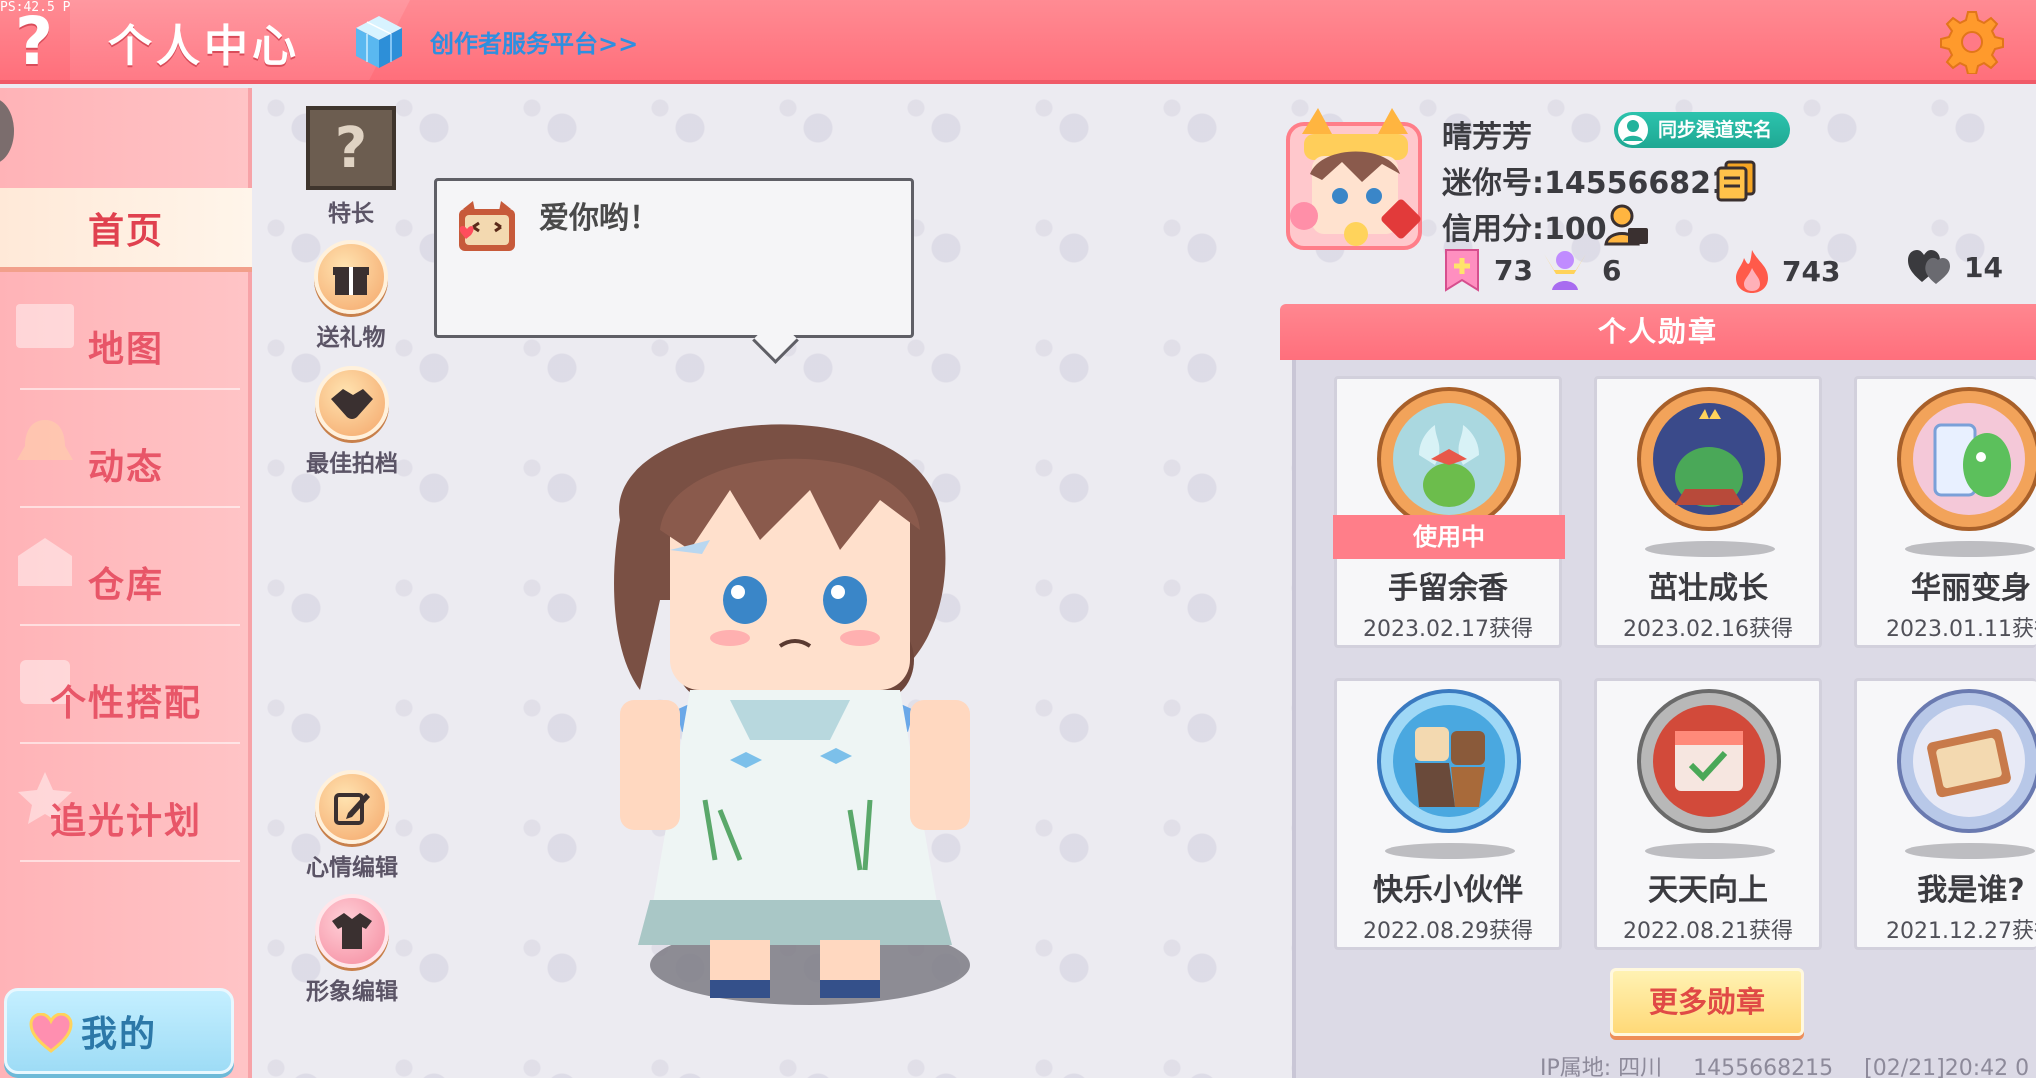  I want to click on badge-date: 2023.02.16获得, so click(1708, 629).